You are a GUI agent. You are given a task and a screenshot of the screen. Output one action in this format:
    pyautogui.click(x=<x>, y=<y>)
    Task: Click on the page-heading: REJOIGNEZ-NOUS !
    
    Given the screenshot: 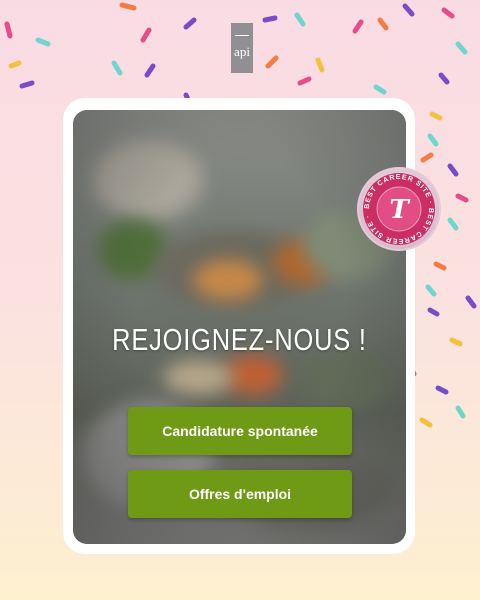 What is the action you would take?
    pyautogui.click(x=239, y=339)
    